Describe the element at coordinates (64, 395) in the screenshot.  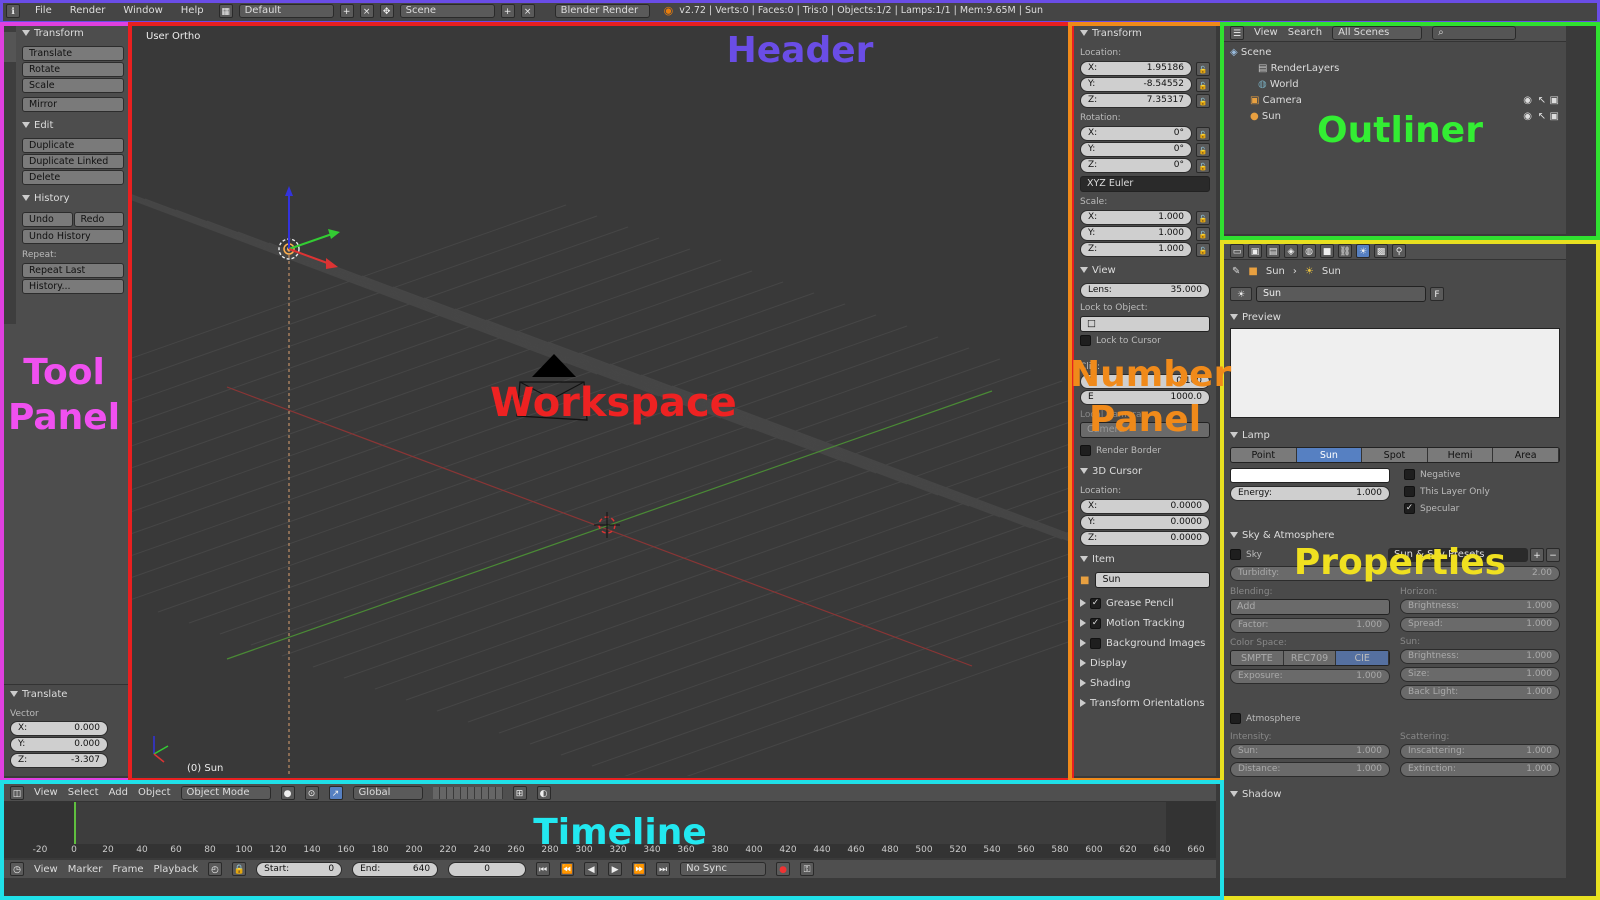
I see `tool-panel-annotation-label: Tool Panel` at that location.